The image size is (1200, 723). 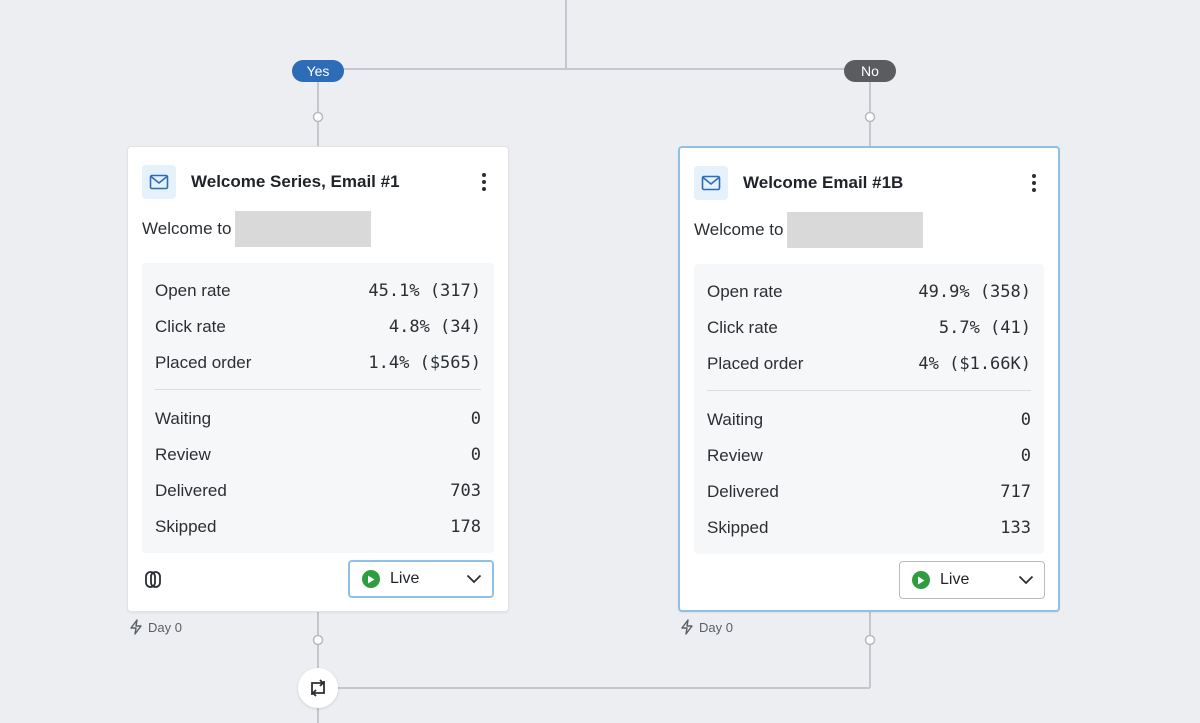 I want to click on link-icon, so click(x=153, y=580).